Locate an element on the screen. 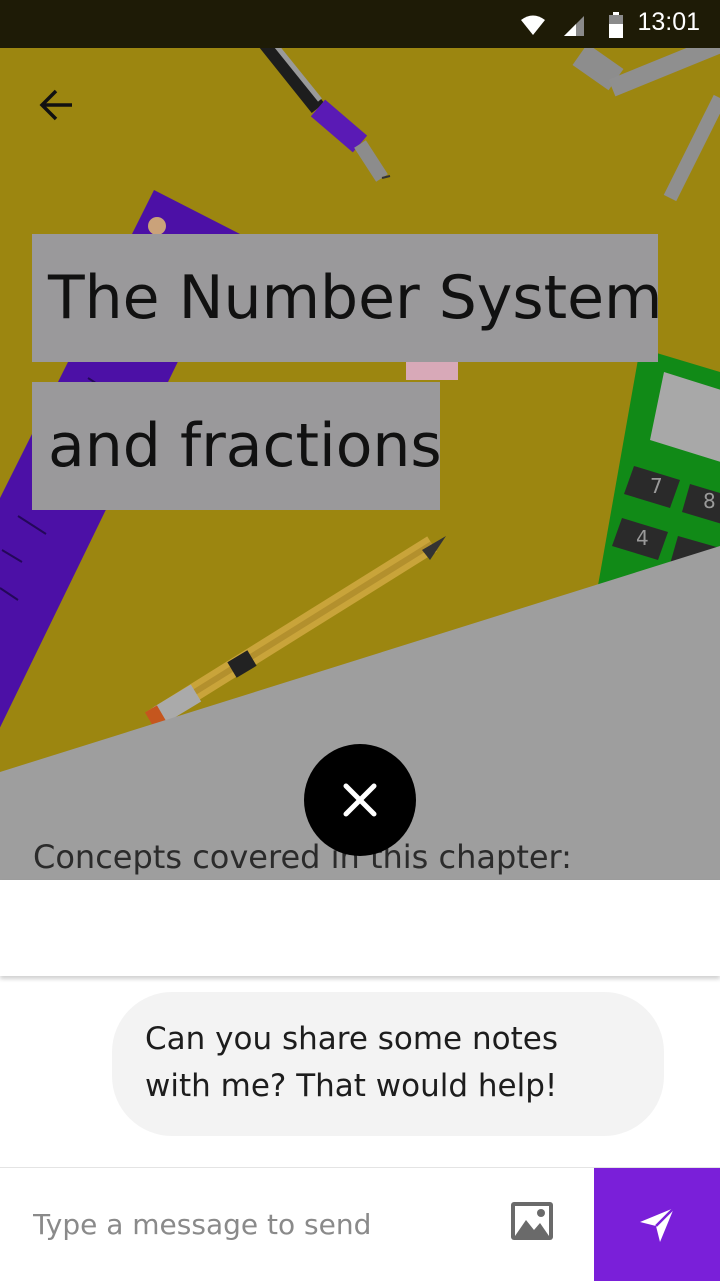 Image resolution: width=720 pixels, height=1281 pixels. chapter-title-line-1: The Number System is located at coordinates (347, 298).